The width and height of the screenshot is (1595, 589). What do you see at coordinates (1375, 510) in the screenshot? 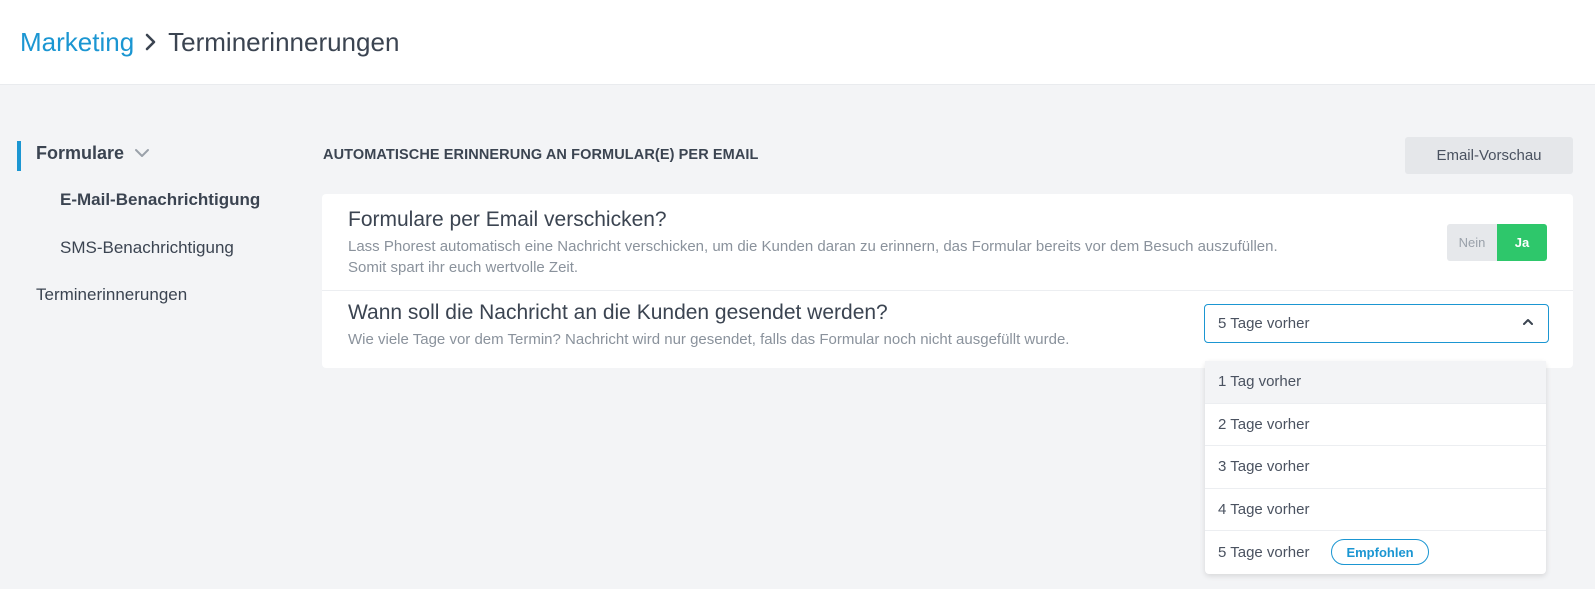
I see `dropdown-option: 4 Tage vorher` at bounding box center [1375, 510].